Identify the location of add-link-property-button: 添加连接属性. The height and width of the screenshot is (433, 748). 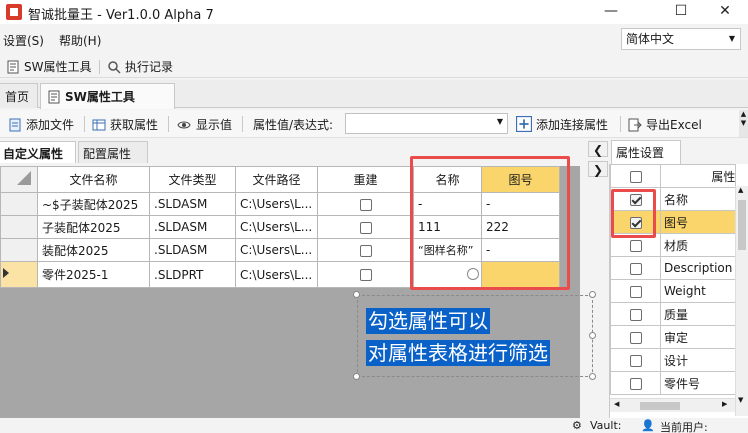
(562, 124).